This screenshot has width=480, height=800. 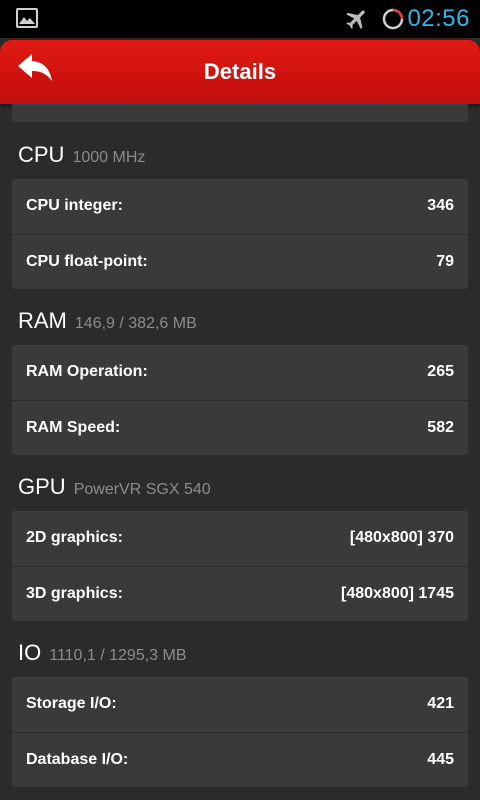 I want to click on row-value: 421, so click(x=440, y=703).